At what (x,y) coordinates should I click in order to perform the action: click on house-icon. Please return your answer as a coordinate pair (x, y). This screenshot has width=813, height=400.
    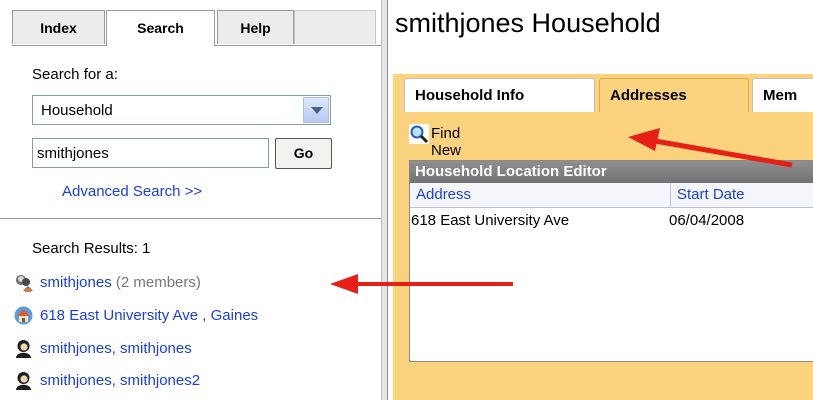
    Looking at the image, I should click on (23, 315).